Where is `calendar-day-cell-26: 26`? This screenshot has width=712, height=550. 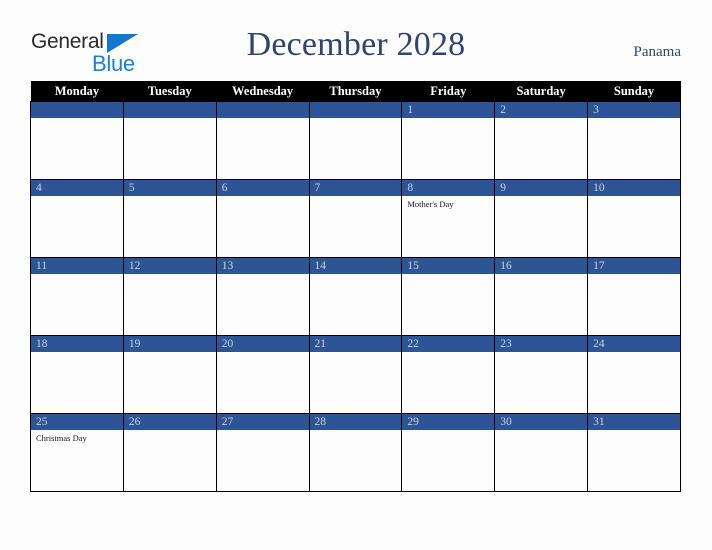
calendar-day-cell-26: 26 is located at coordinates (169, 452).